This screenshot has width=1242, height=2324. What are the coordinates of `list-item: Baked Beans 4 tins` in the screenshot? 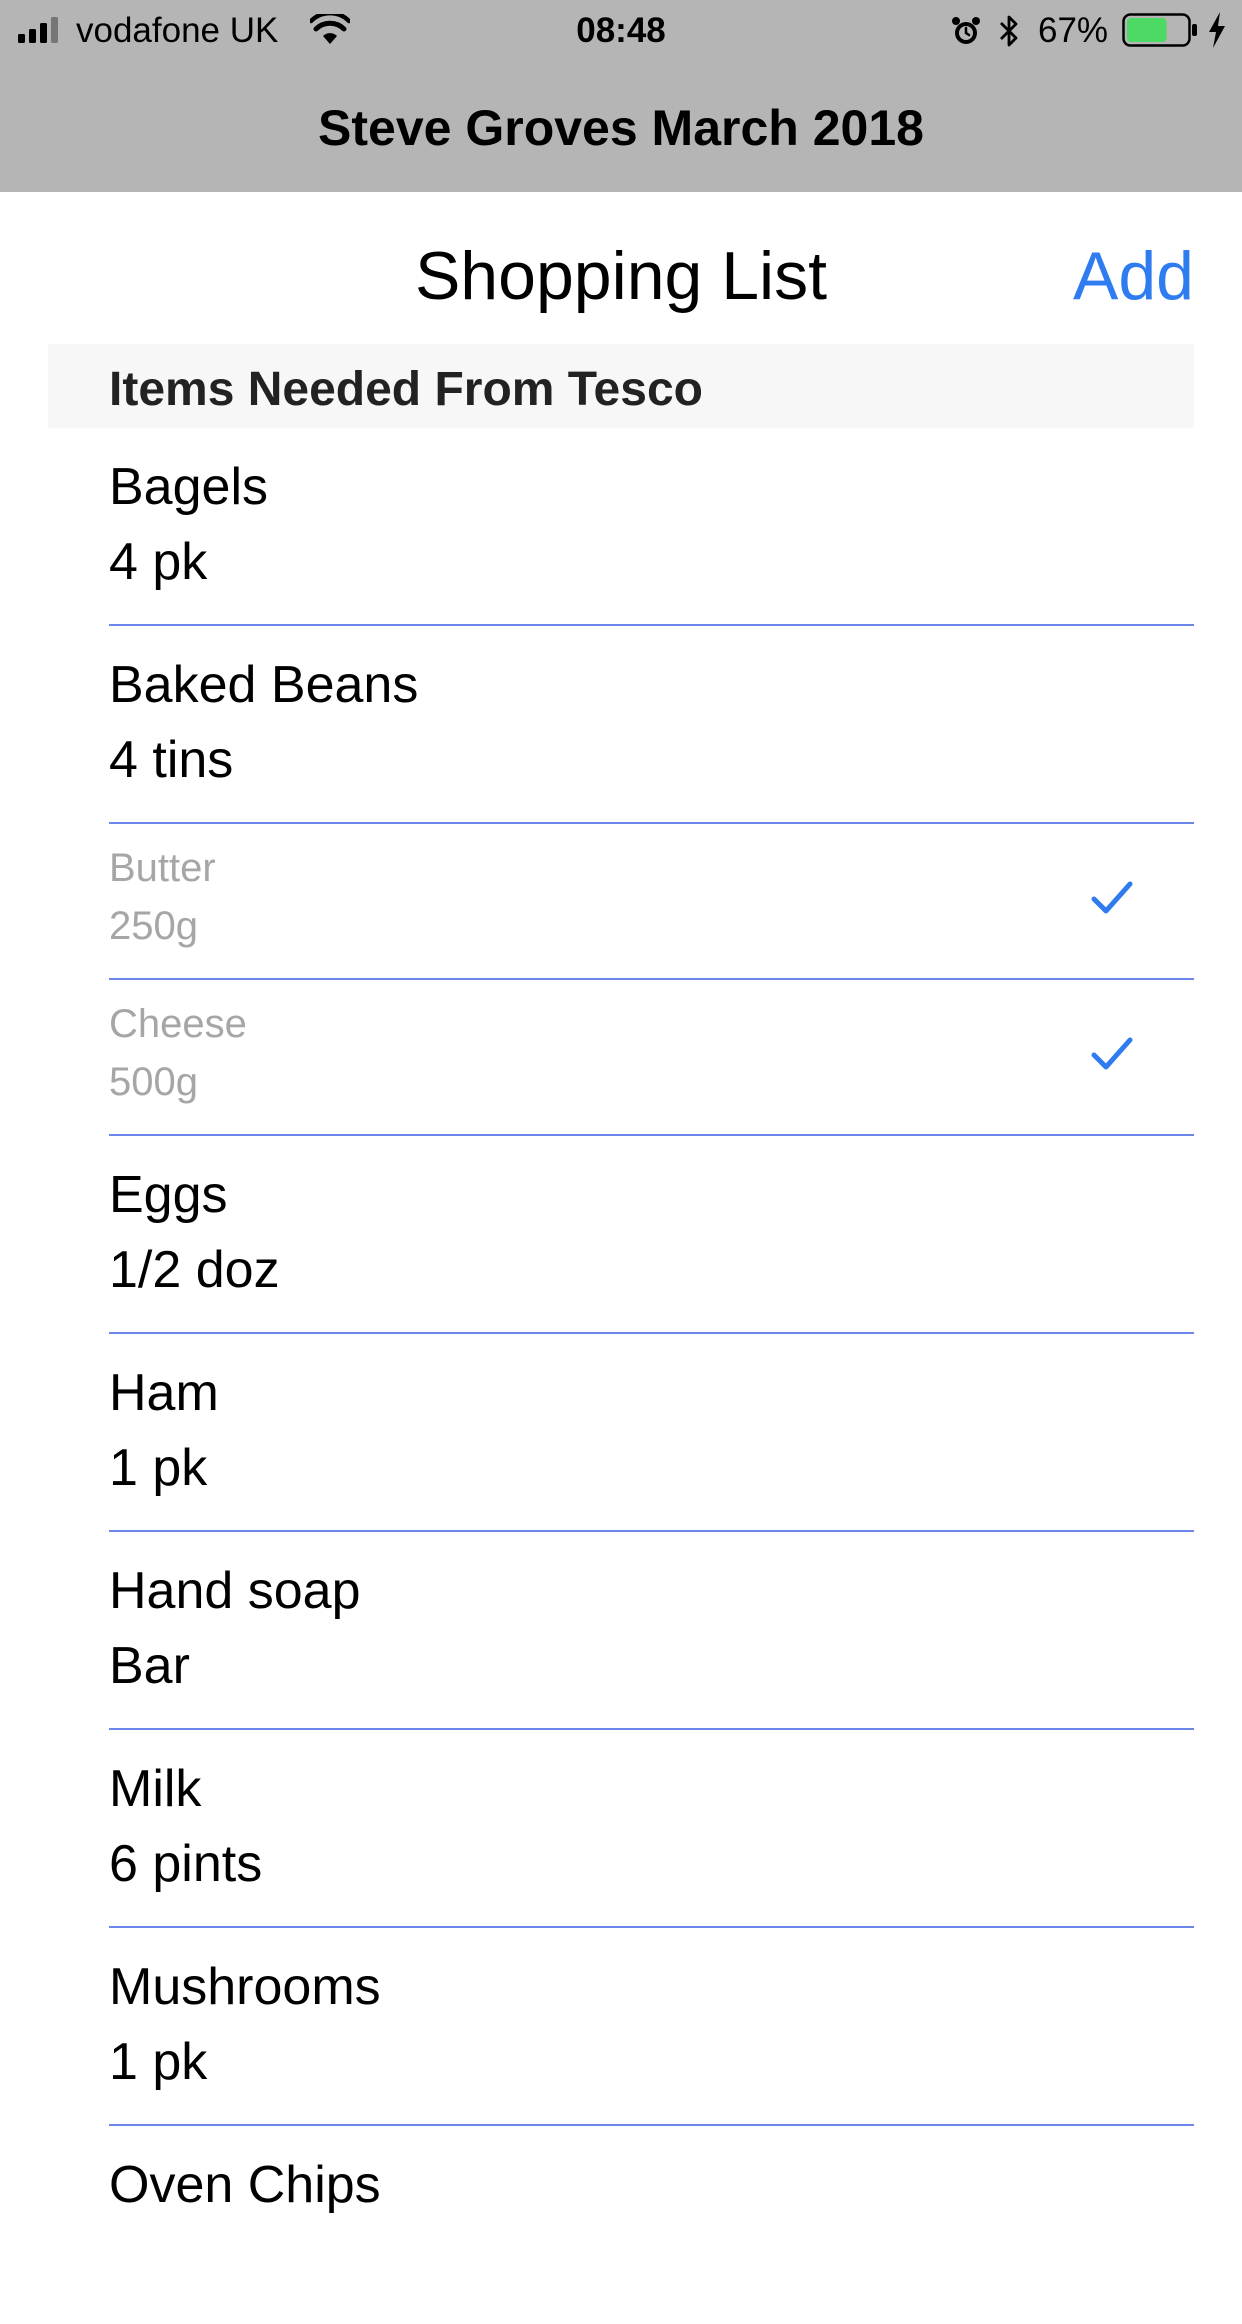 It's located at (621, 725).